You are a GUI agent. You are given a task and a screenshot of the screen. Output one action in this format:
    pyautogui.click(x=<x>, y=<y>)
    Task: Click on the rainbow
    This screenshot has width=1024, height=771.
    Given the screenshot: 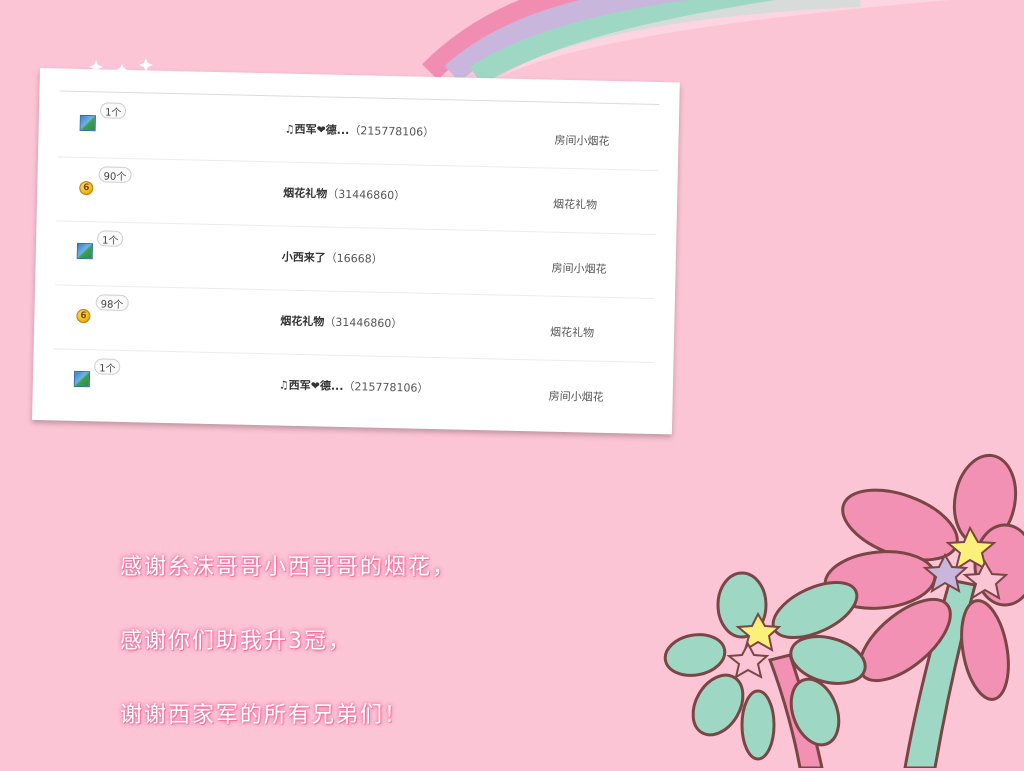 What is the action you would take?
    pyautogui.click(x=686, y=43)
    